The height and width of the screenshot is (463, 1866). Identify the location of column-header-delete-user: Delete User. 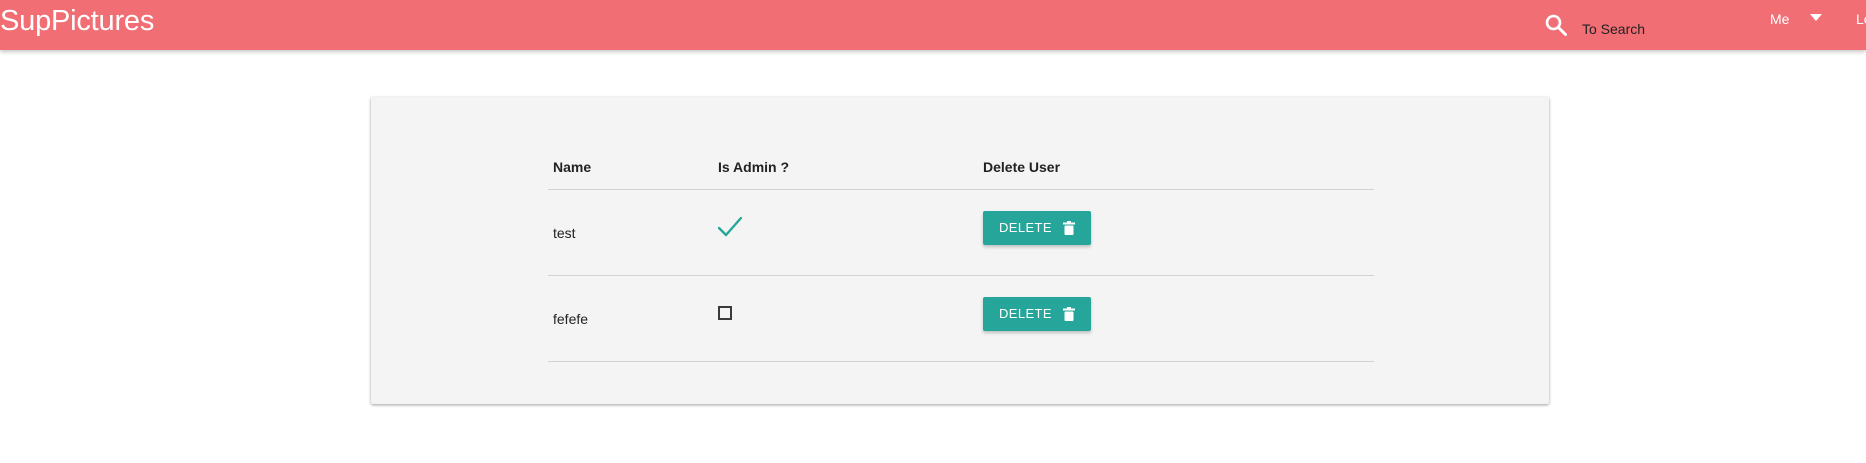
(1176, 167).